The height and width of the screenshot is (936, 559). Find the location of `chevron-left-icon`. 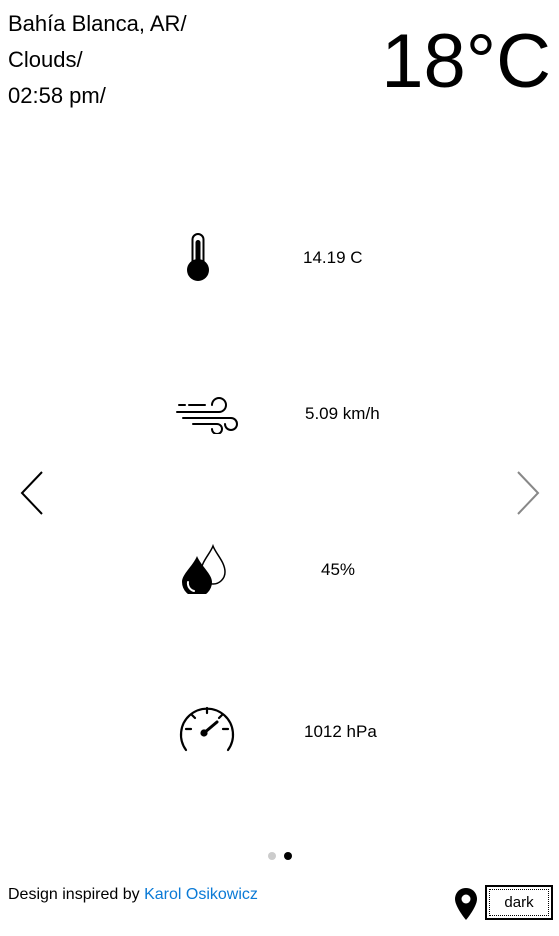

chevron-left-icon is located at coordinates (31, 493).